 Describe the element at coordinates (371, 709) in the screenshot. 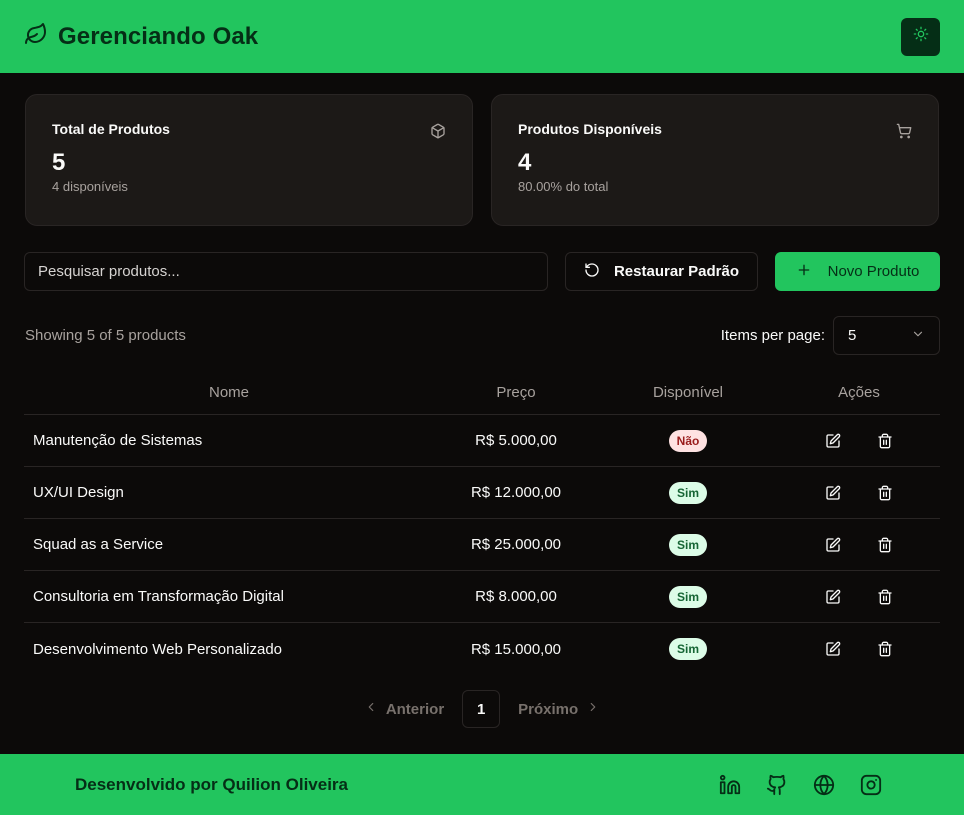

I see `chevron-left-icon` at that location.